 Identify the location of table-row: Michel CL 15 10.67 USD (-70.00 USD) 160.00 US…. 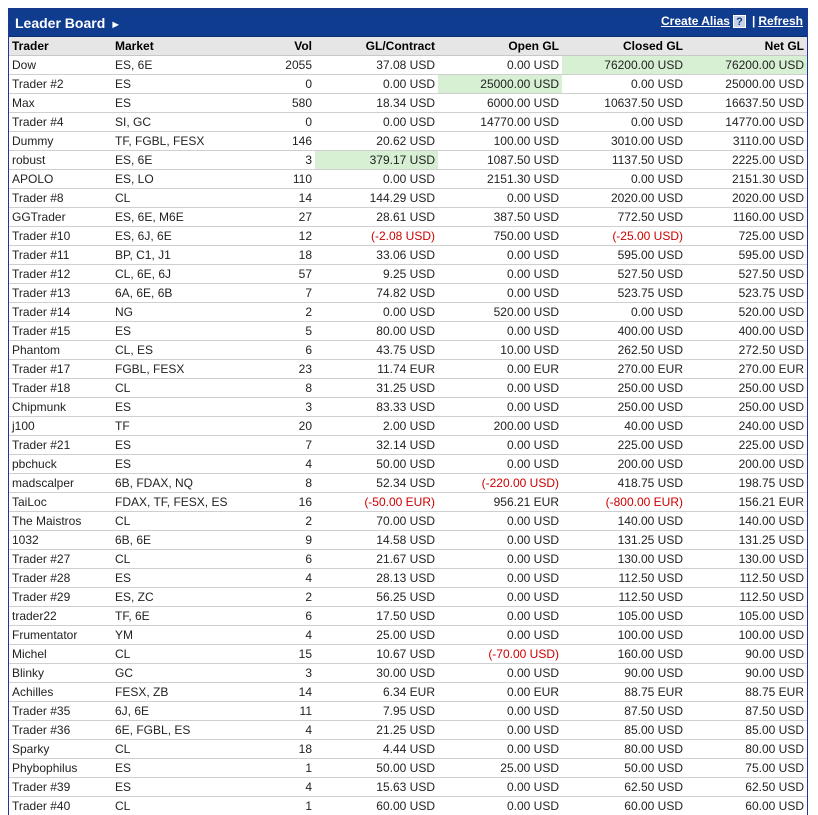
(408, 654).